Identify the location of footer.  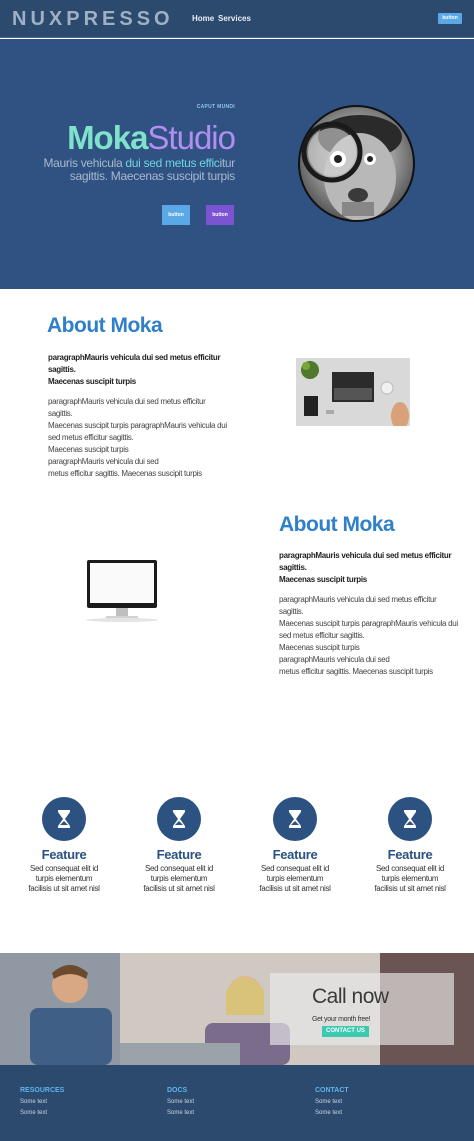
(237, 1103).